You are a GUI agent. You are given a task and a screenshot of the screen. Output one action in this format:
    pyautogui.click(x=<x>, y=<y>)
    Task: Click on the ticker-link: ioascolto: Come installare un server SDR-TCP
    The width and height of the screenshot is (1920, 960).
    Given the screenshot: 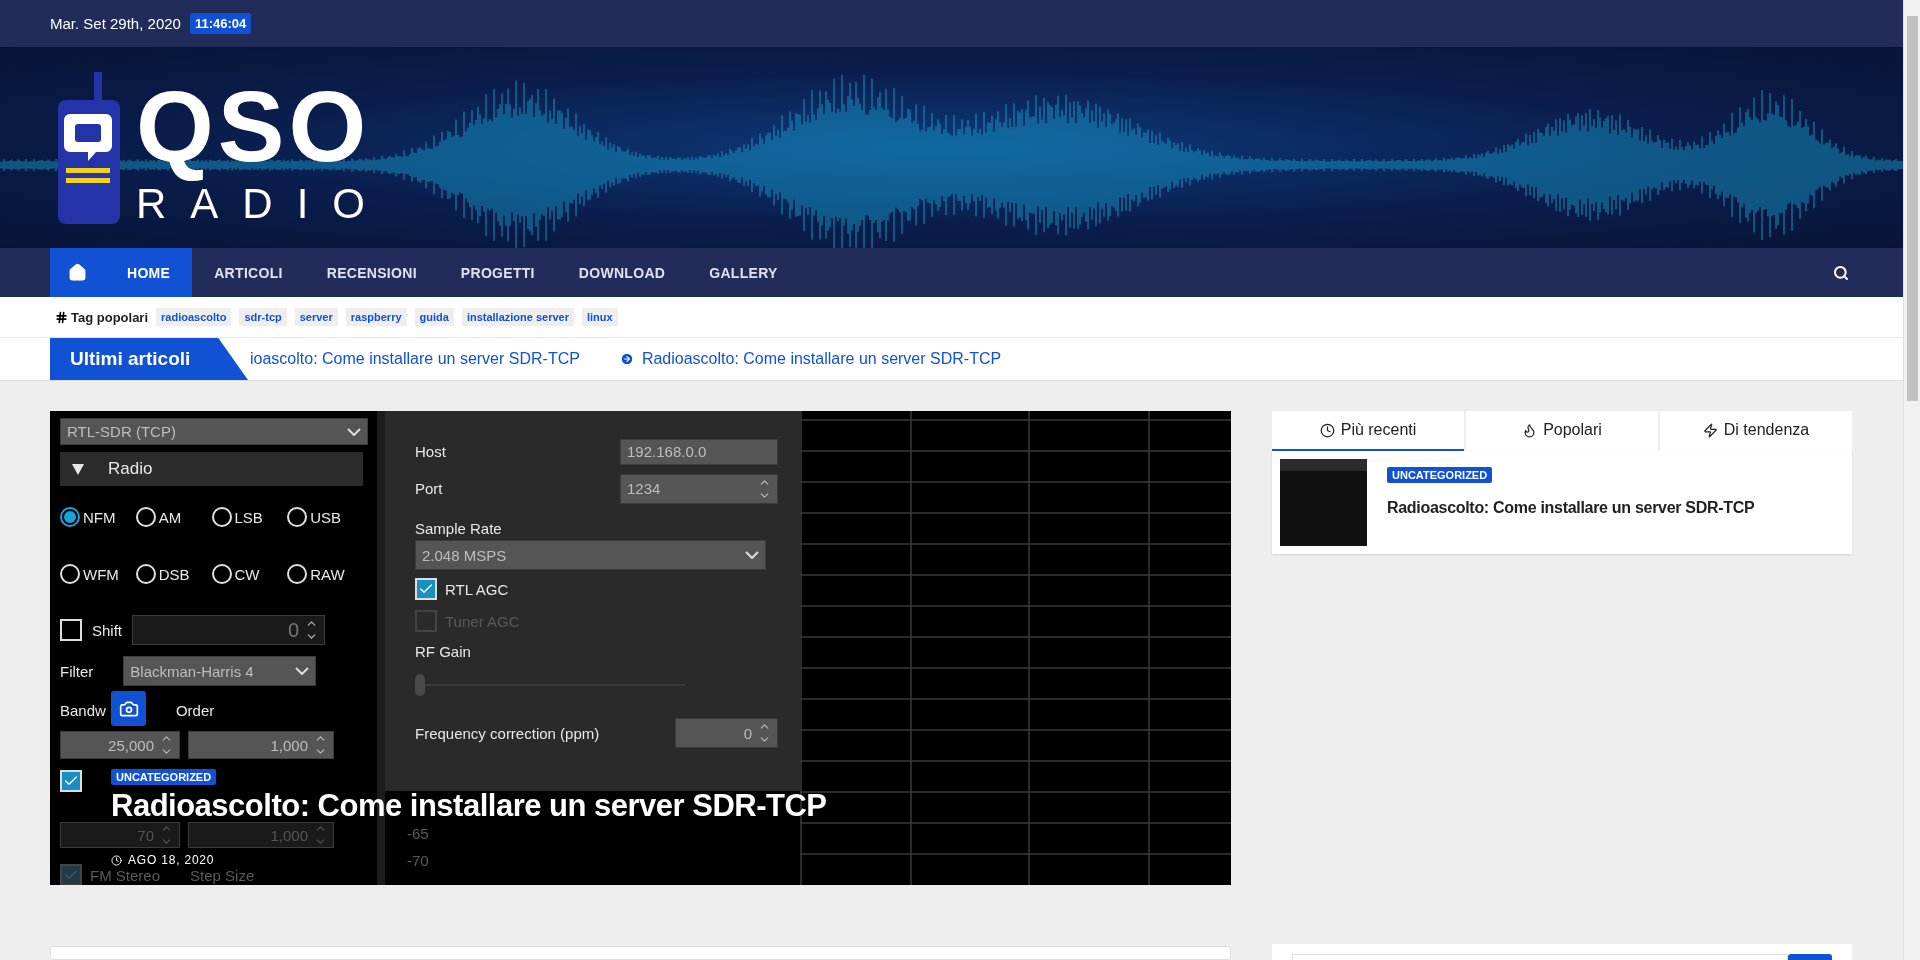 What is the action you would take?
    pyautogui.click(x=415, y=359)
    